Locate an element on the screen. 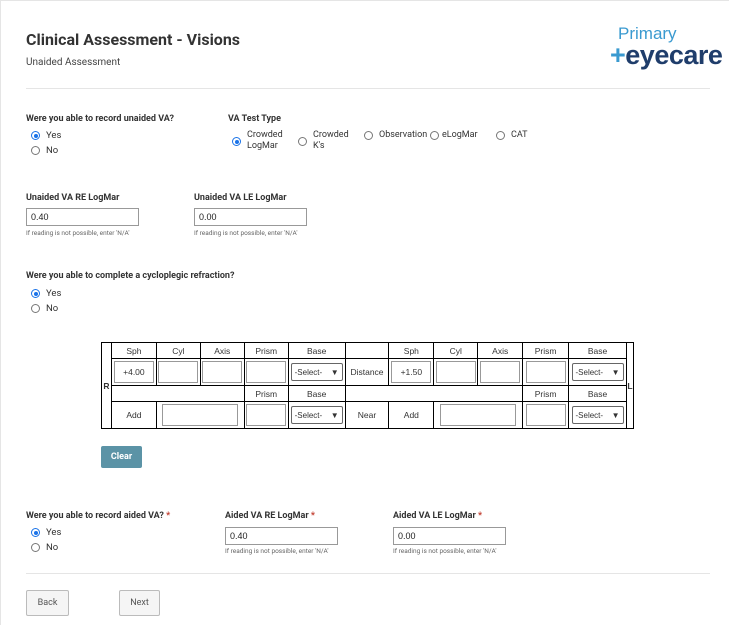 Image resolution: width=729 pixels, height=625 pixels. r-near-prism-input is located at coordinates (266, 415).